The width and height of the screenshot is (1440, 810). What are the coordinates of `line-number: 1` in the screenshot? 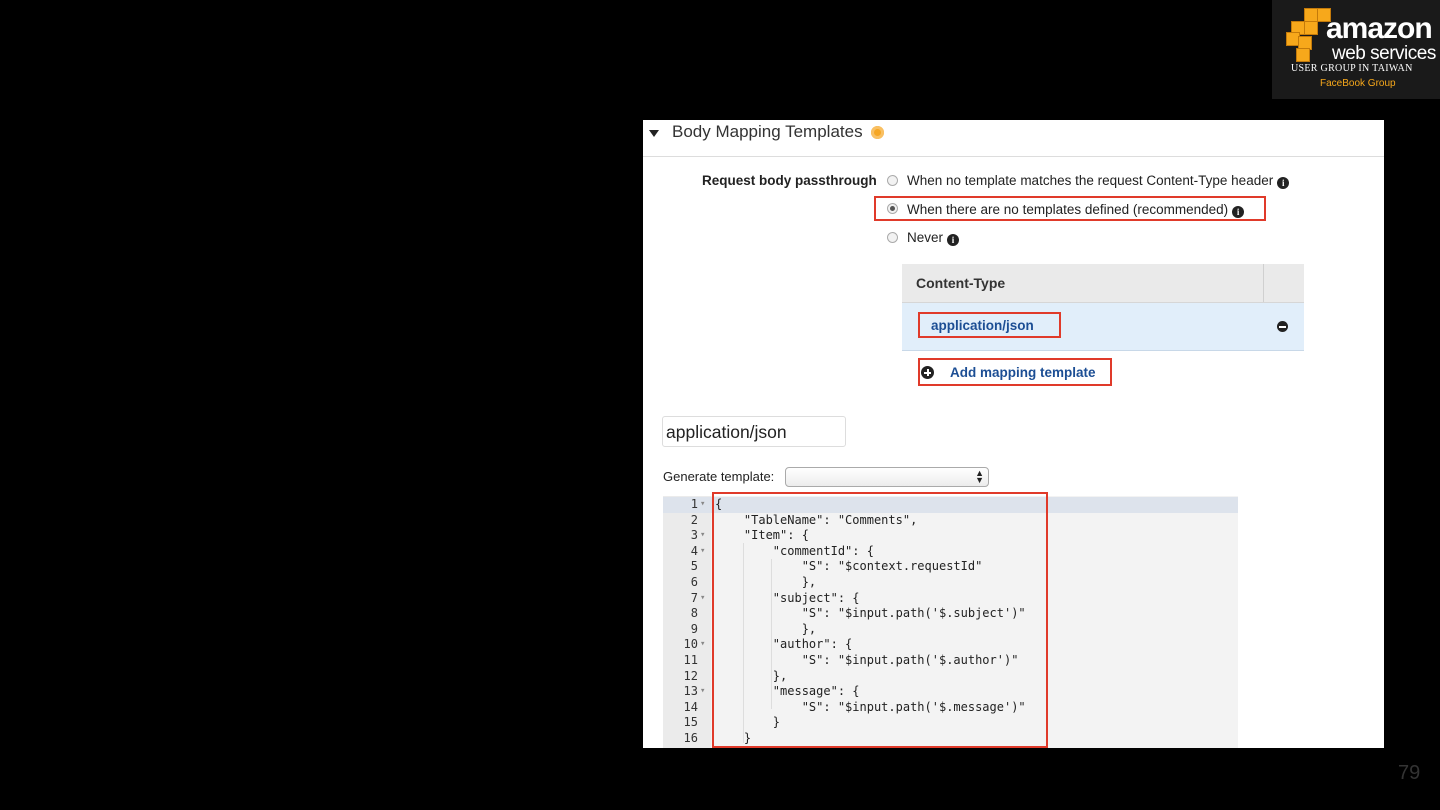 It's located at (694, 504).